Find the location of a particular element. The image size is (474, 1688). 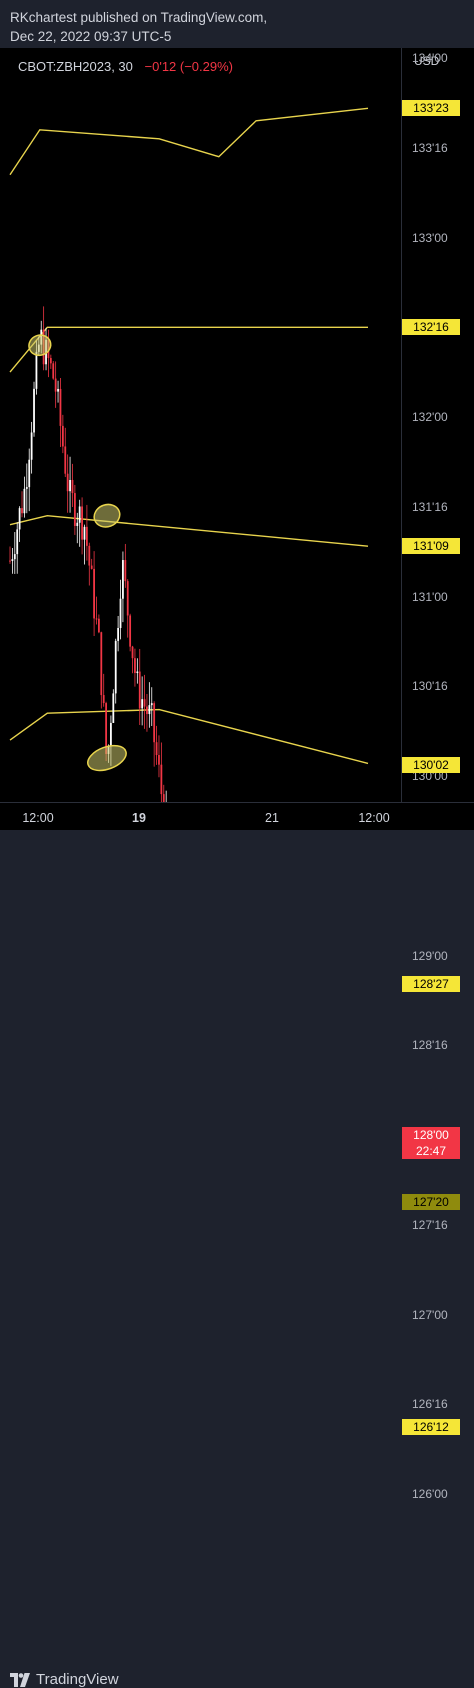

price-tick: 126'16 is located at coordinates (430, 1404).